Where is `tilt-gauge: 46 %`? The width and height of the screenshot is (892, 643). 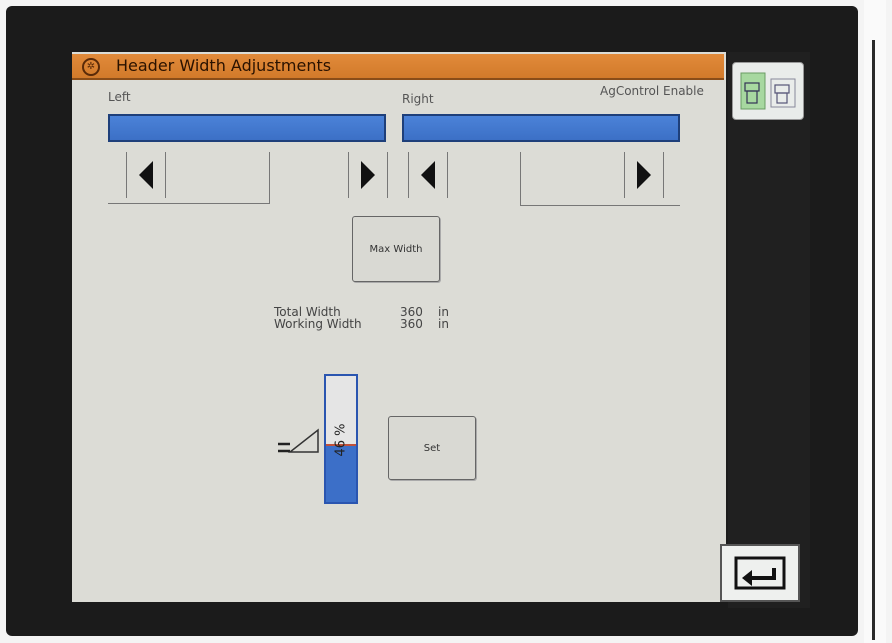 tilt-gauge: 46 % is located at coordinates (341, 439).